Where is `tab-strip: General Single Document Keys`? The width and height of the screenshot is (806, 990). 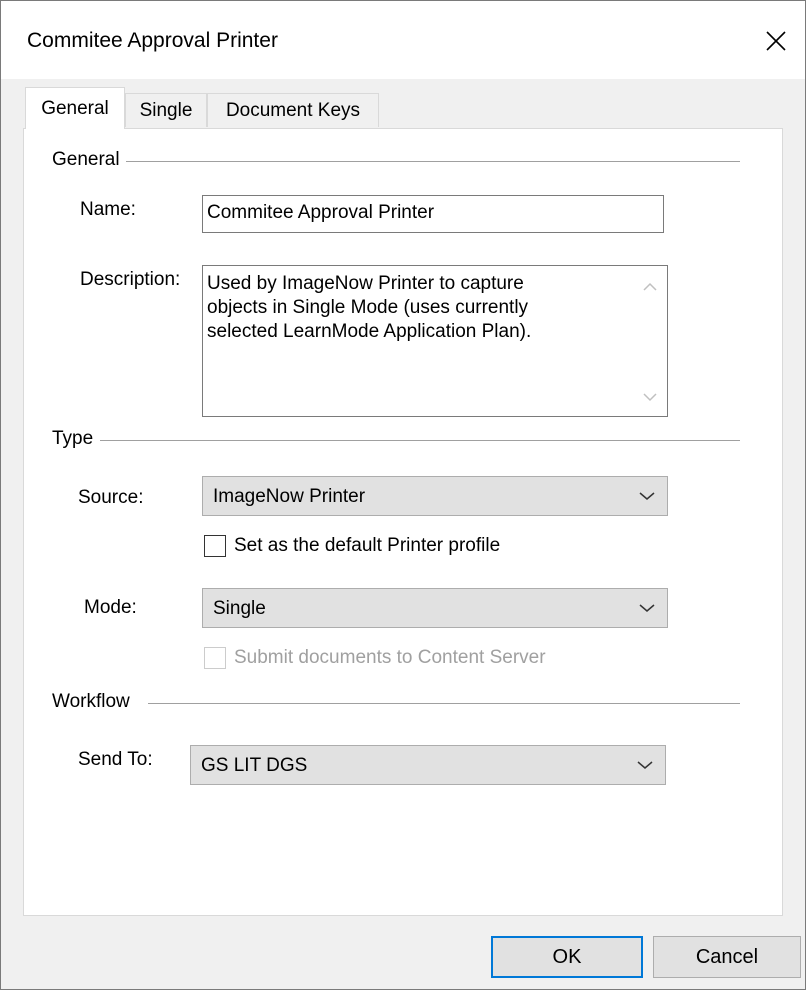 tab-strip: General Single Document Keys is located at coordinates (403, 109).